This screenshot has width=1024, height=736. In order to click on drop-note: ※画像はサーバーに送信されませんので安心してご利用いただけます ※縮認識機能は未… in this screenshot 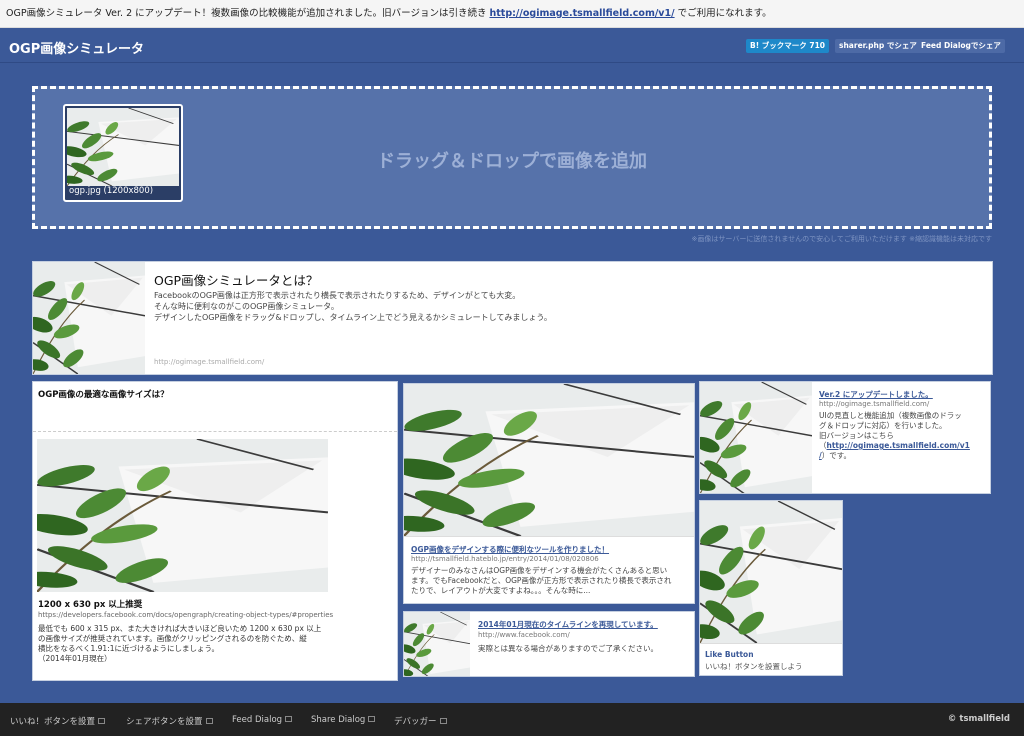, I will do `click(841, 239)`.